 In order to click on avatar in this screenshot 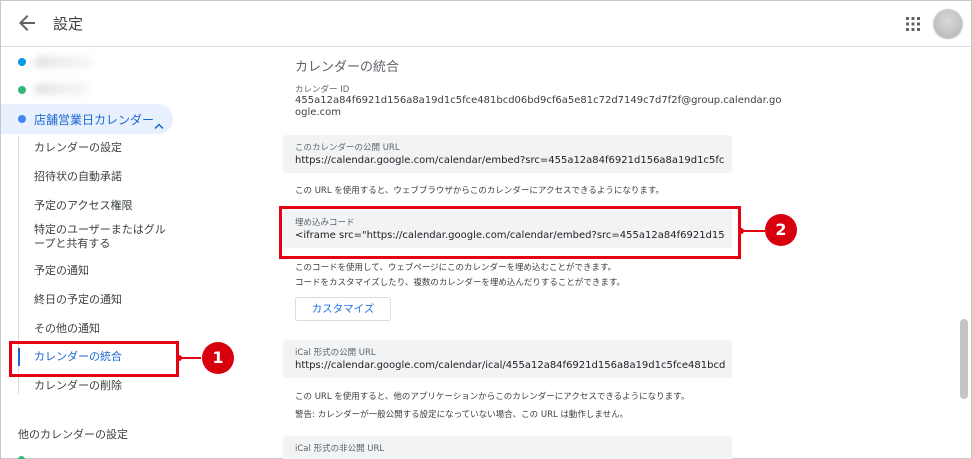, I will do `click(948, 24)`.